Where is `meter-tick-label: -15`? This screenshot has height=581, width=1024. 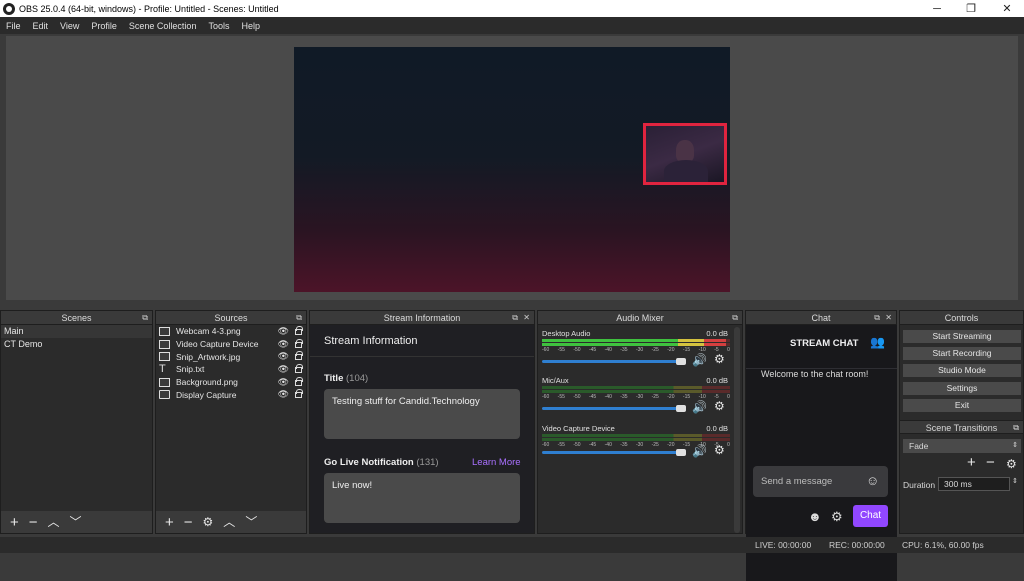
meter-tick-label: -15 is located at coordinates (686, 397).